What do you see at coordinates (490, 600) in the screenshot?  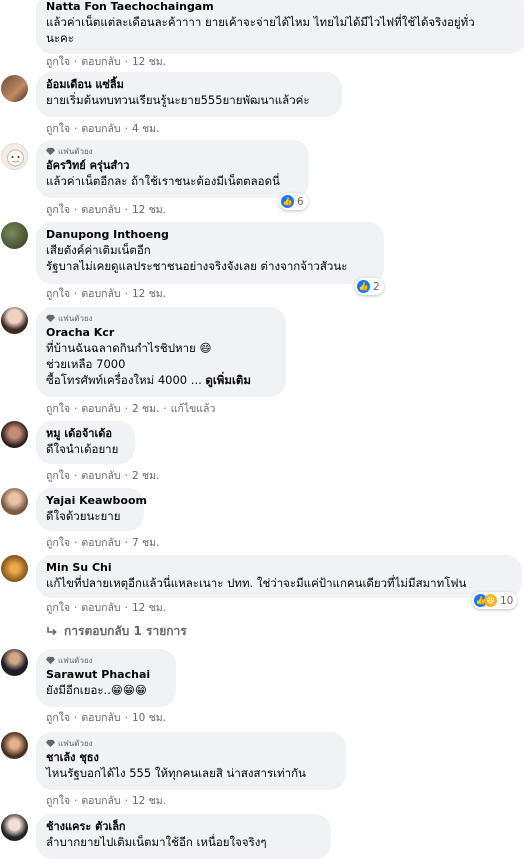 I see `haha-reaction-icon: 😆` at bounding box center [490, 600].